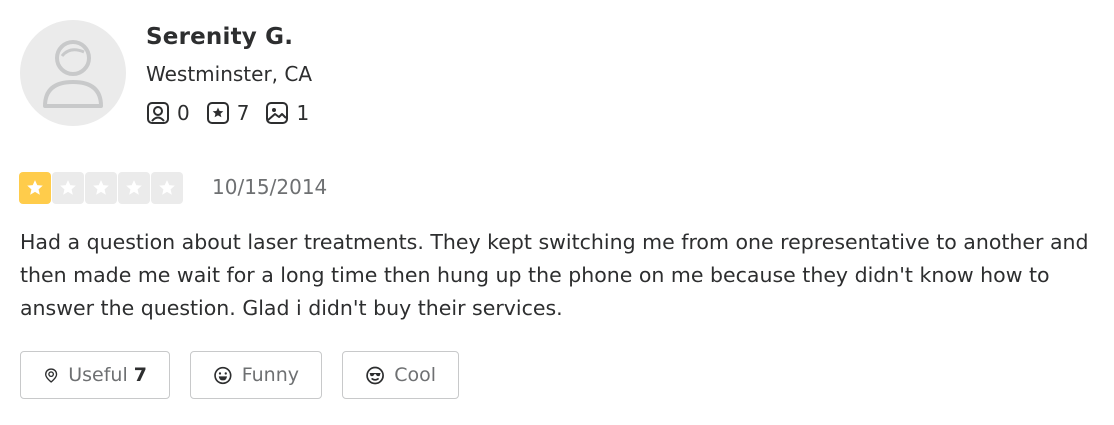 The height and width of the screenshot is (425, 1114). I want to click on useful-button: Useful 7, so click(95, 375).